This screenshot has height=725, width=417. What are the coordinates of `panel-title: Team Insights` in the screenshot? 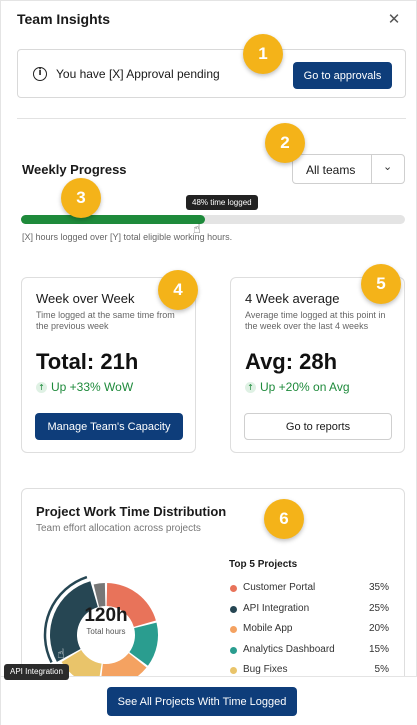 It's located at (64, 19).